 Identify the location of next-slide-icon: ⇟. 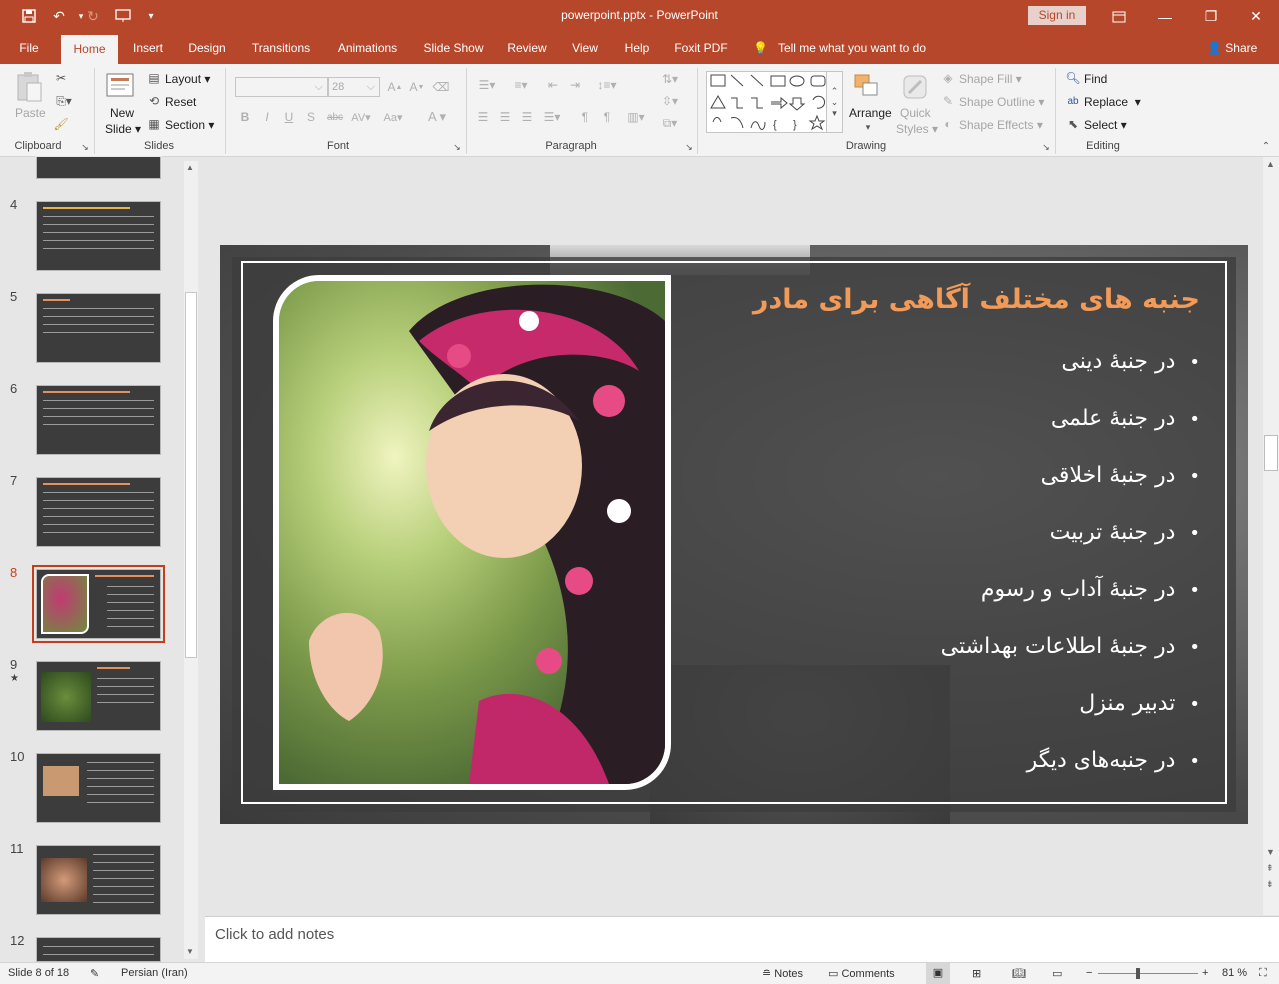
(1270, 884).